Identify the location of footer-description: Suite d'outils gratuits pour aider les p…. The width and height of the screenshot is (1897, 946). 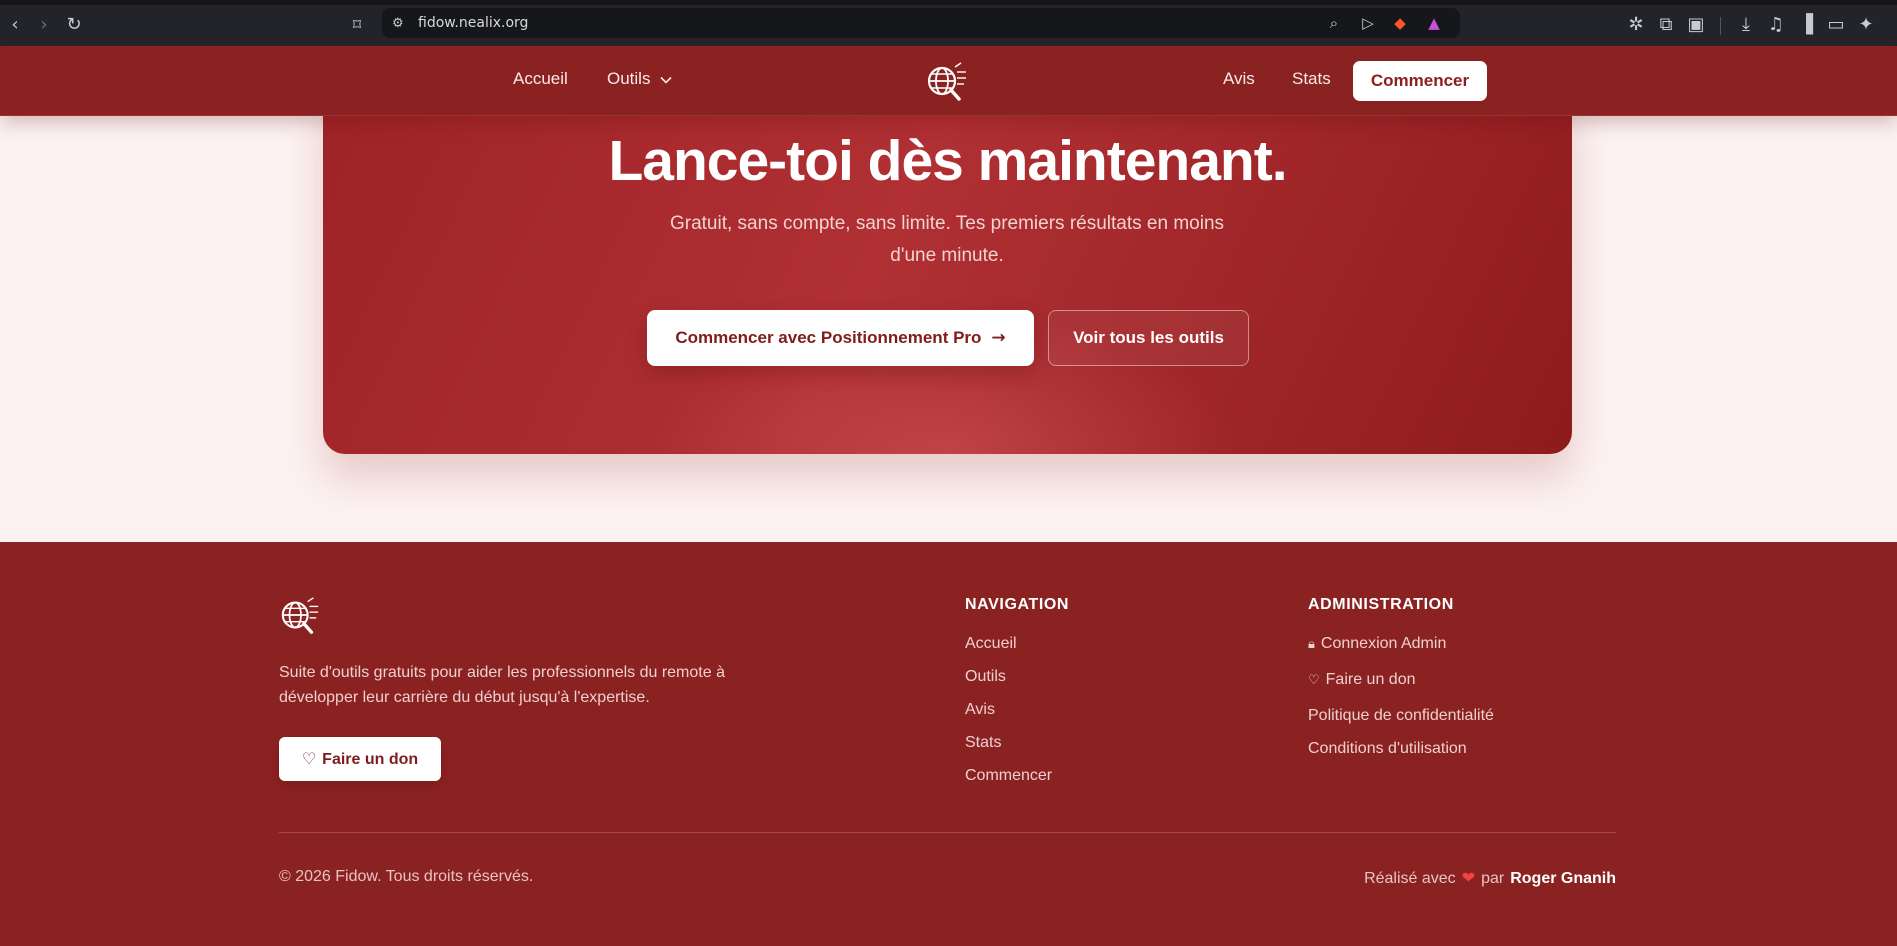
(502, 685).